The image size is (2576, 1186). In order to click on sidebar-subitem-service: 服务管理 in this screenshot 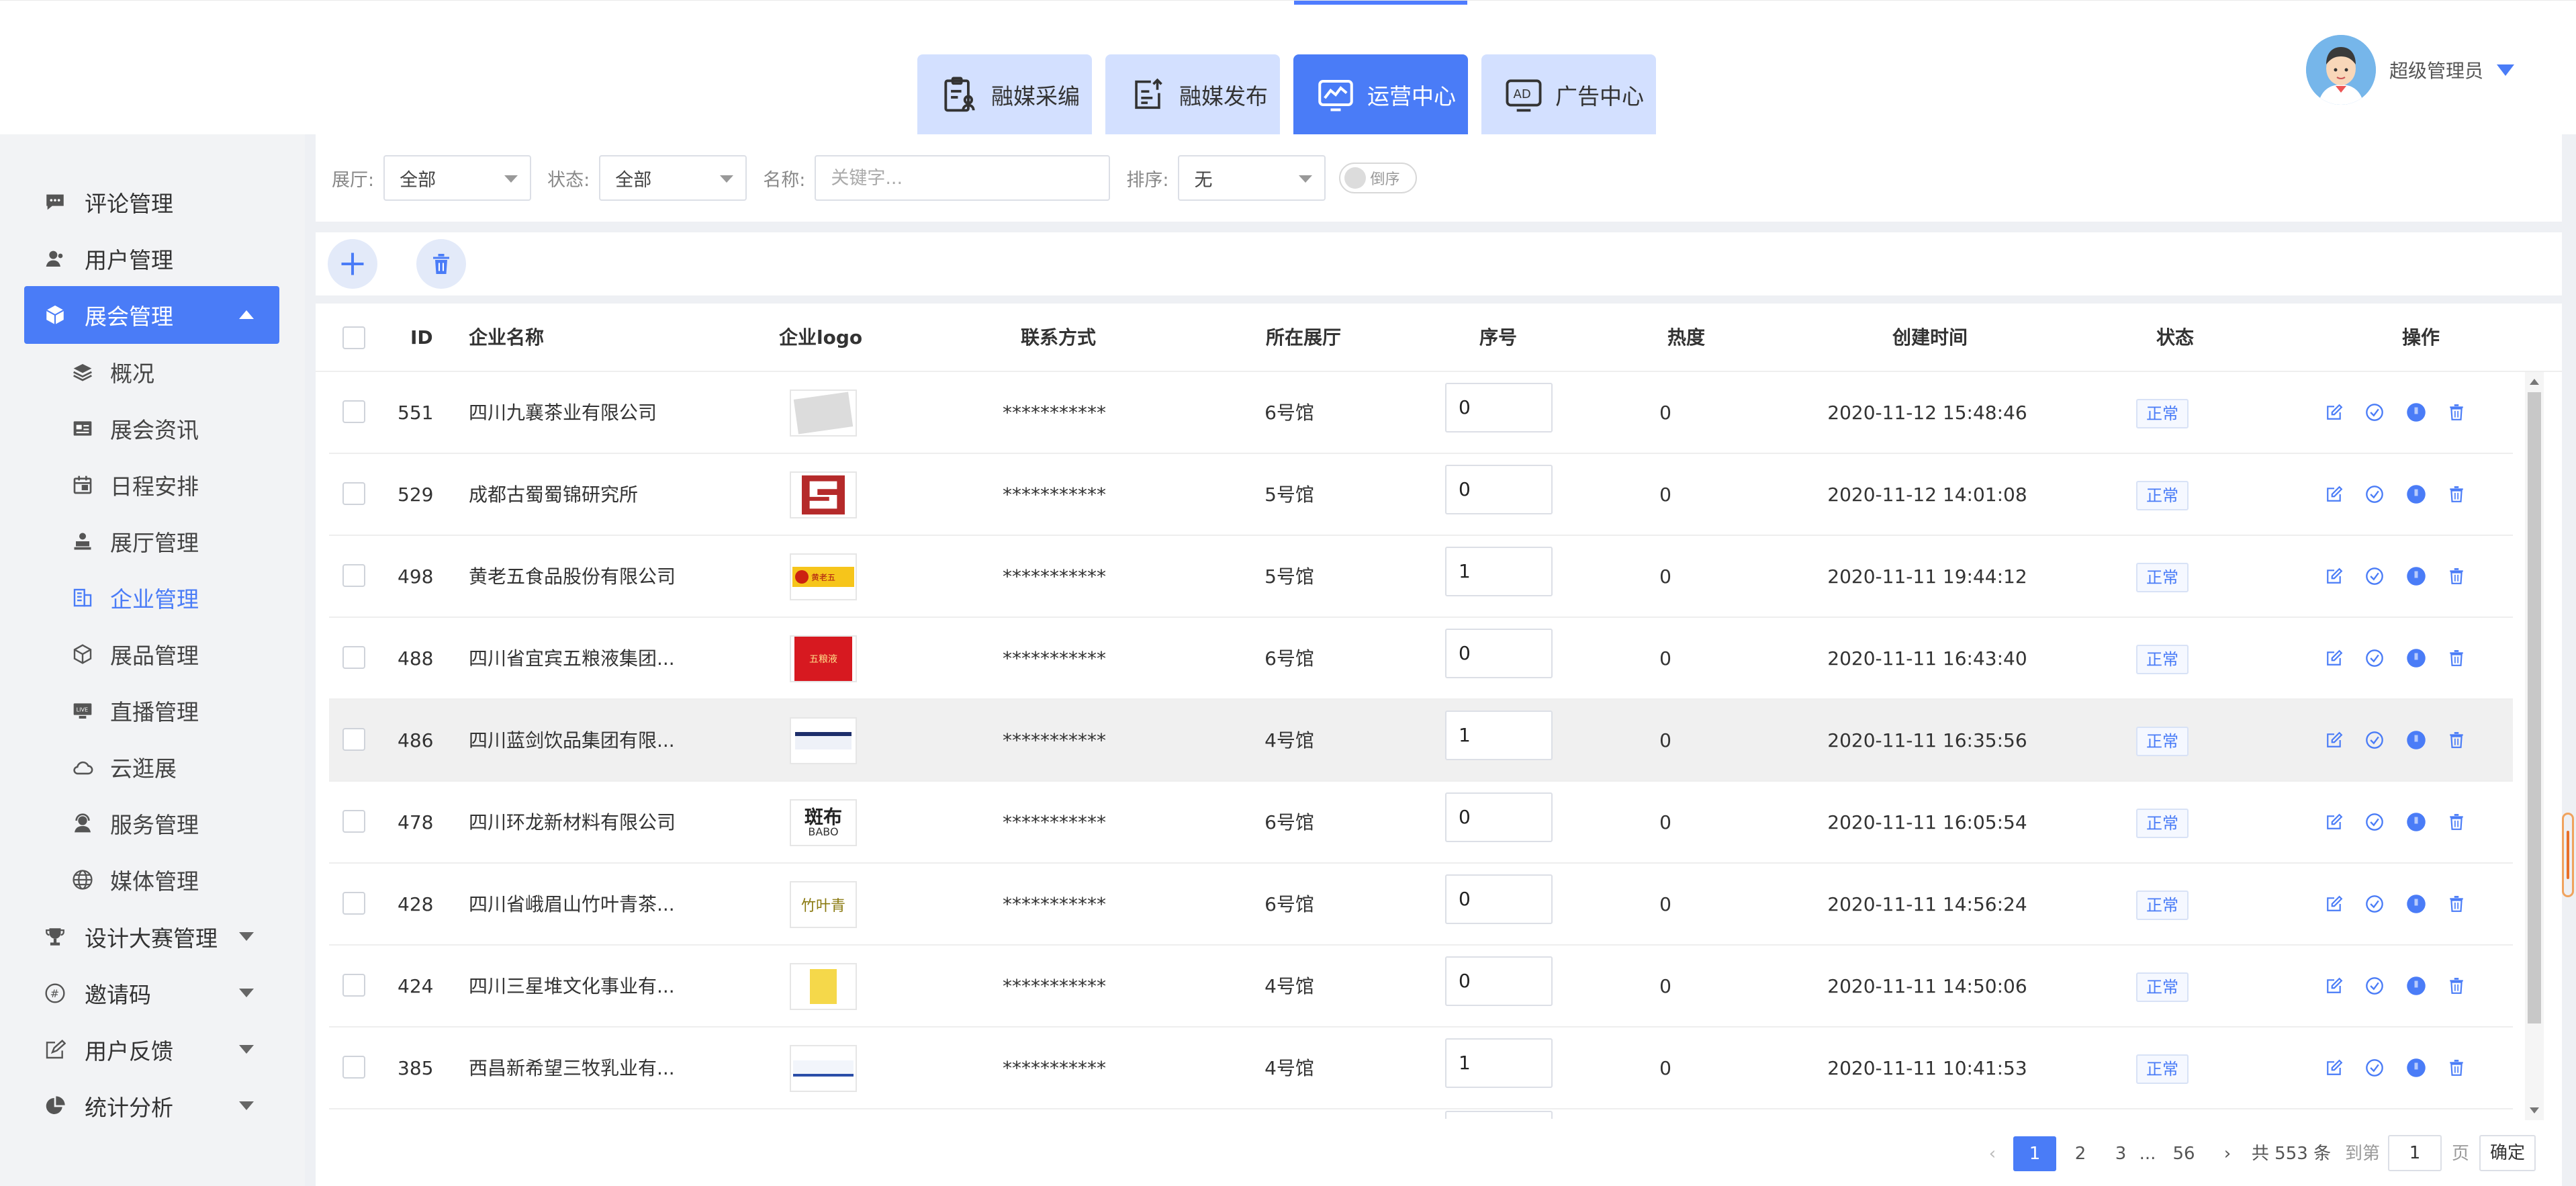, I will do `click(168, 824)`.